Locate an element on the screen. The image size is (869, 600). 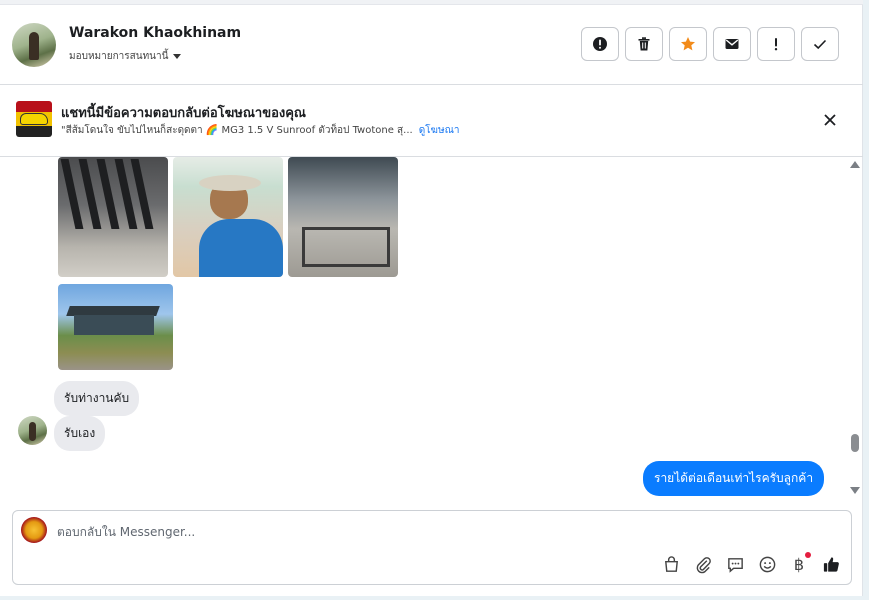
mark-done-button is located at coordinates (820, 44).